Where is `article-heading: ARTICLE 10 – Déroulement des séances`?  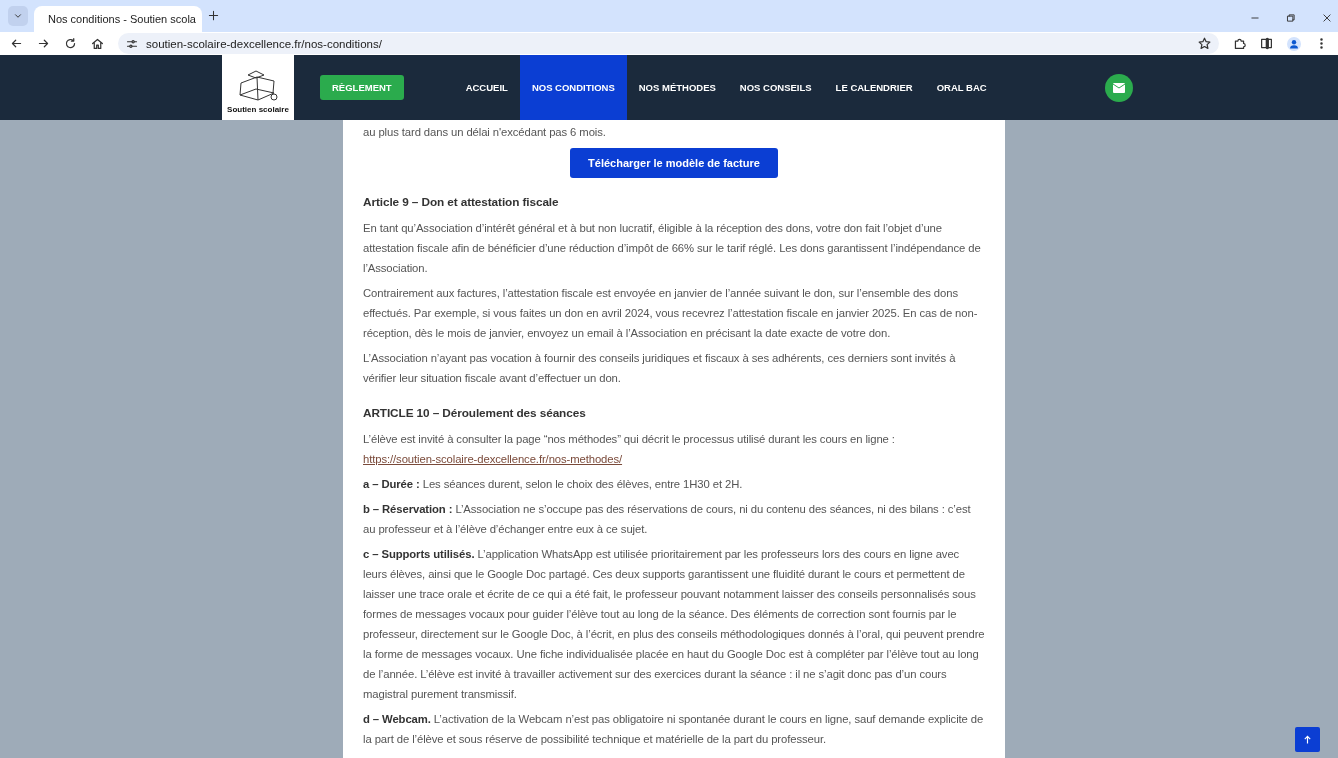 article-heading: ARTICLE 10 – Déroulement des séances is located at coordinates (475, 413).